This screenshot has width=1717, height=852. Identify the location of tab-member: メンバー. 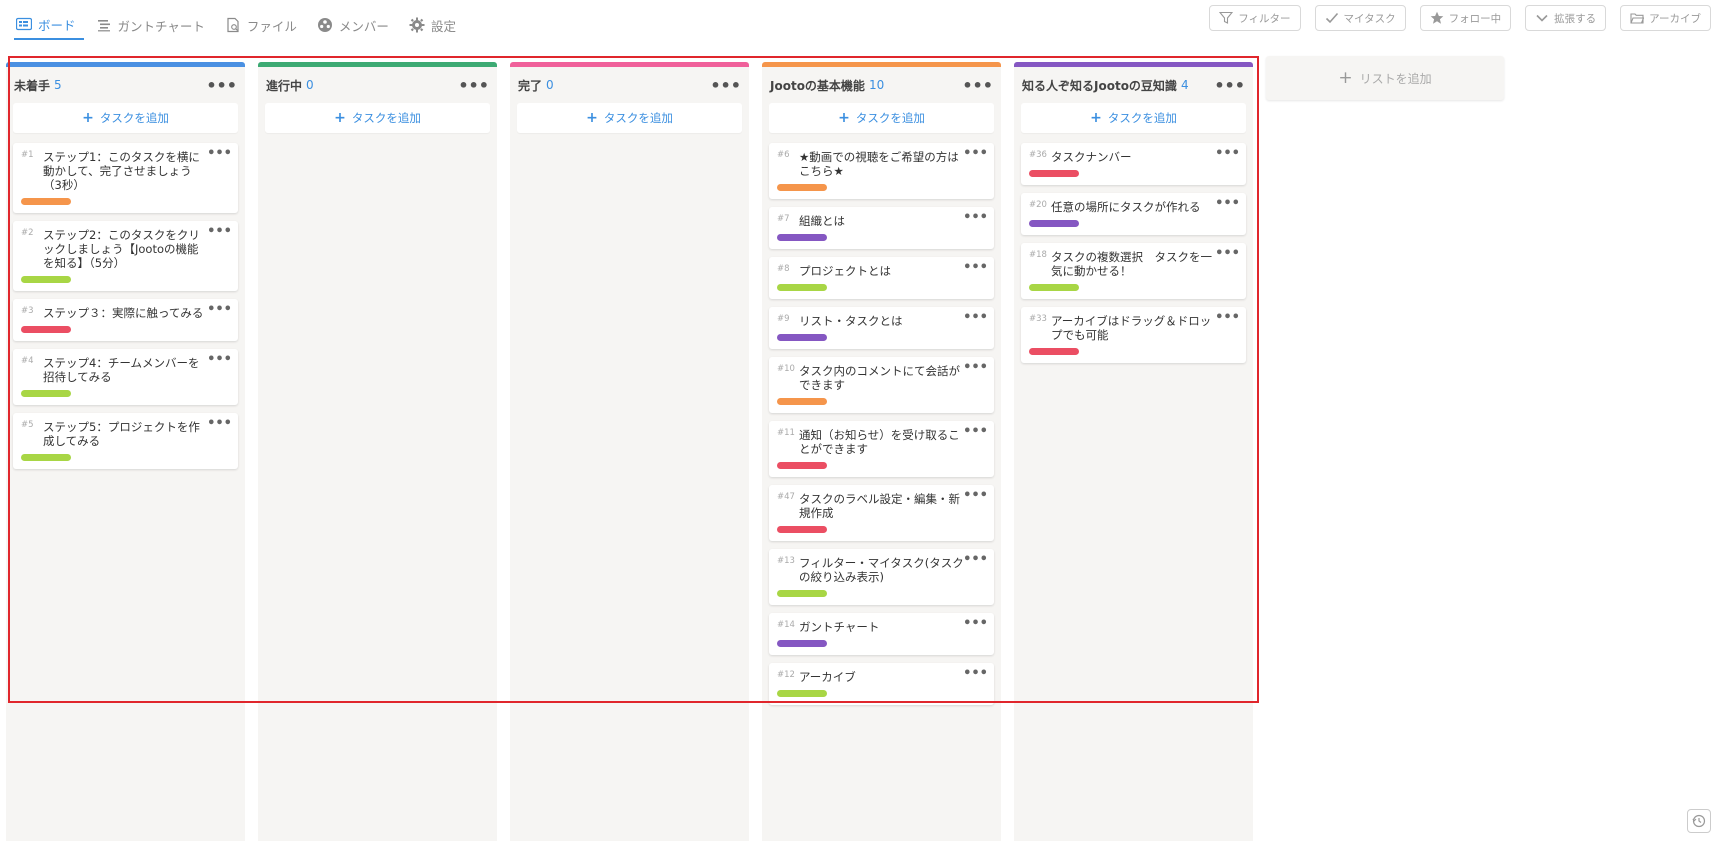
(356, 25).